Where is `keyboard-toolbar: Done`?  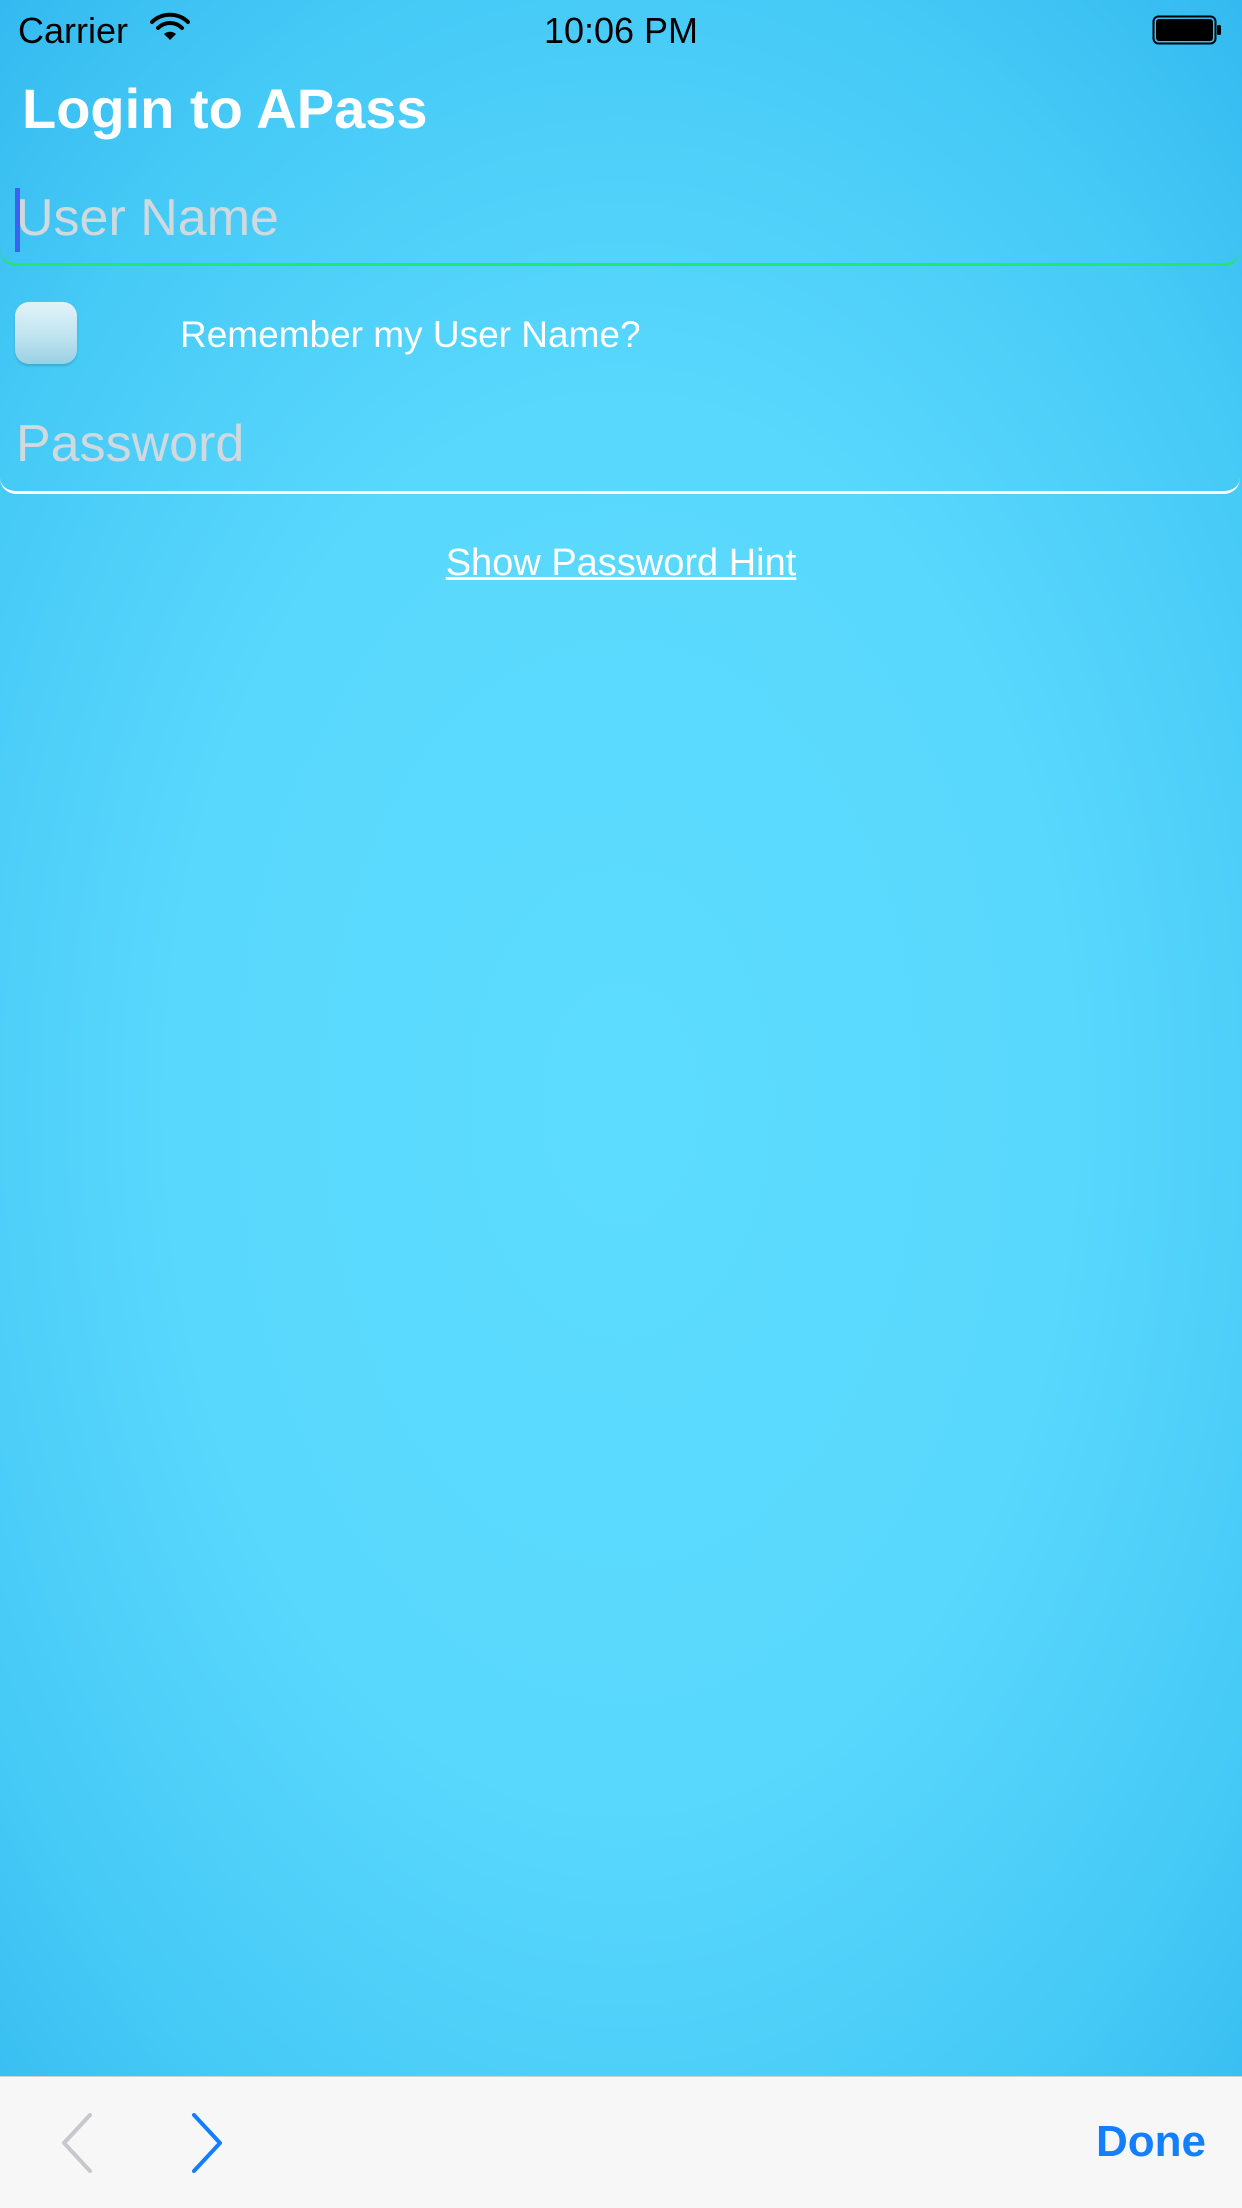 keyboard-toolbar: Done is located at coordinates (621, 2142).